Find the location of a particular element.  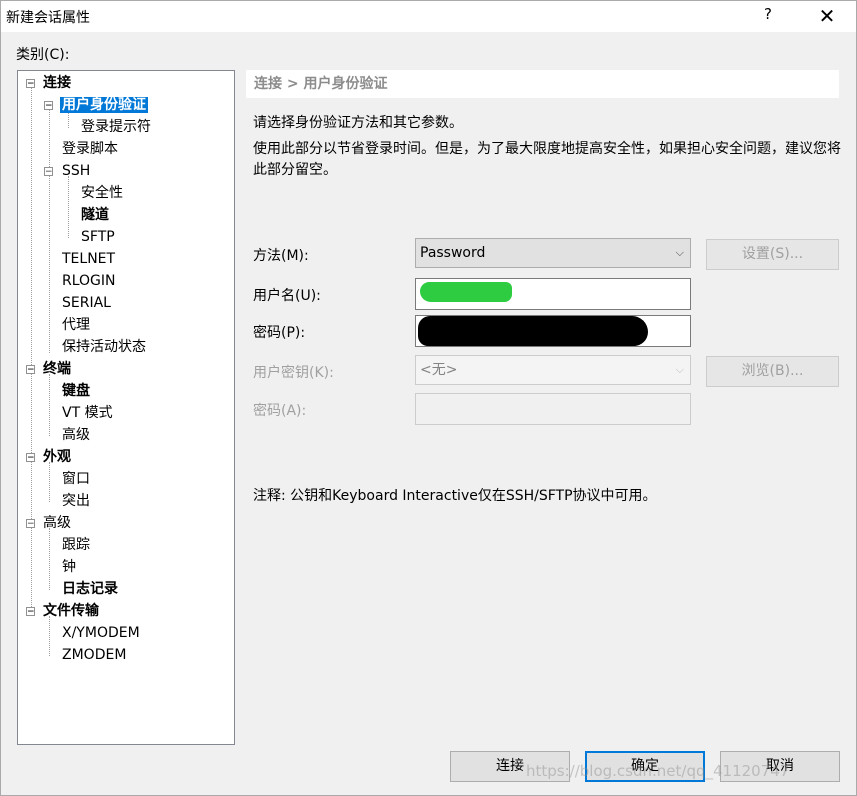

method-select: Password ⌵ is located at coordinates (553, 253).